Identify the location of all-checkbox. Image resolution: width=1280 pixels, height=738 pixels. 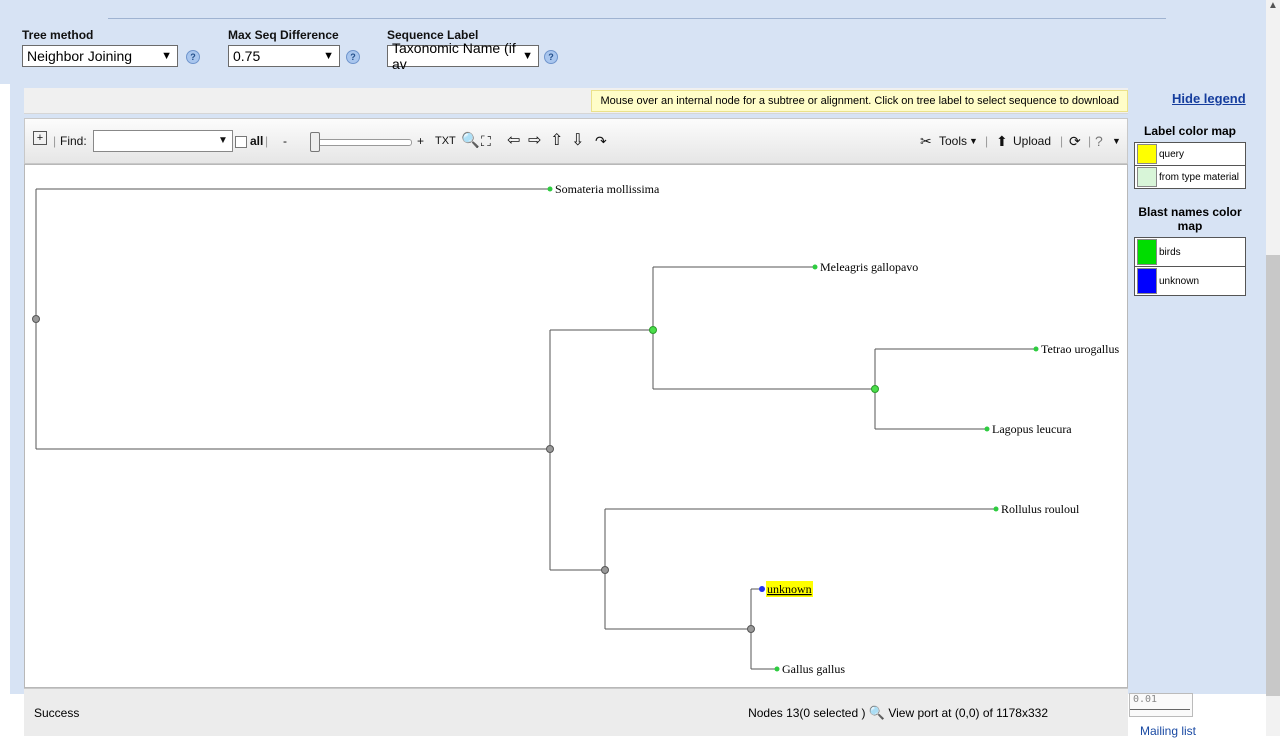
(241, 141).